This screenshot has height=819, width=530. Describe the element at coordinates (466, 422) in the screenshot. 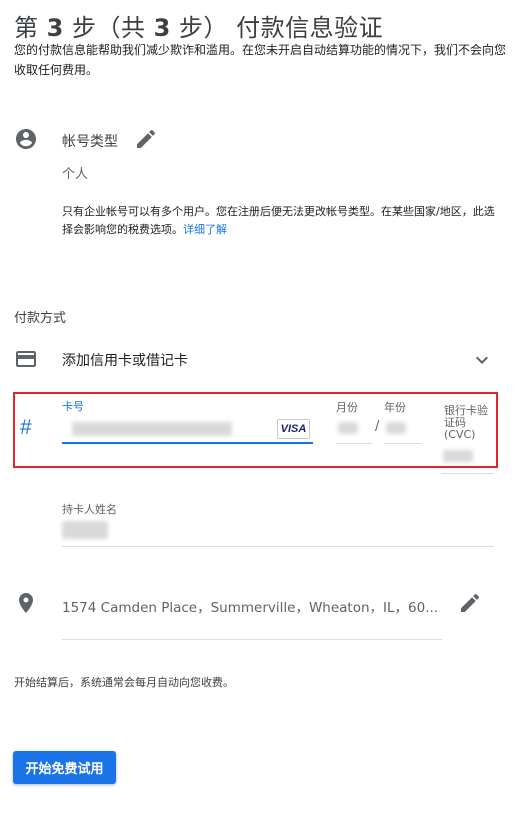

I see `cvc-label: 银行卡验证码 (CVC)` at that location.